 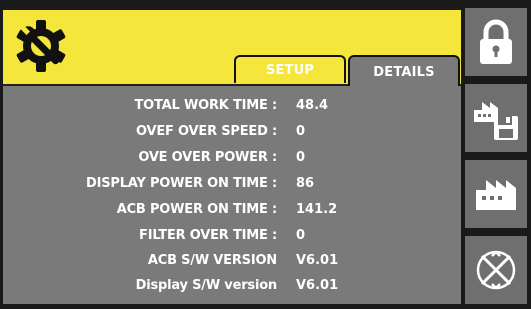 I want to click on factory-button, so click(x=496, y=194).